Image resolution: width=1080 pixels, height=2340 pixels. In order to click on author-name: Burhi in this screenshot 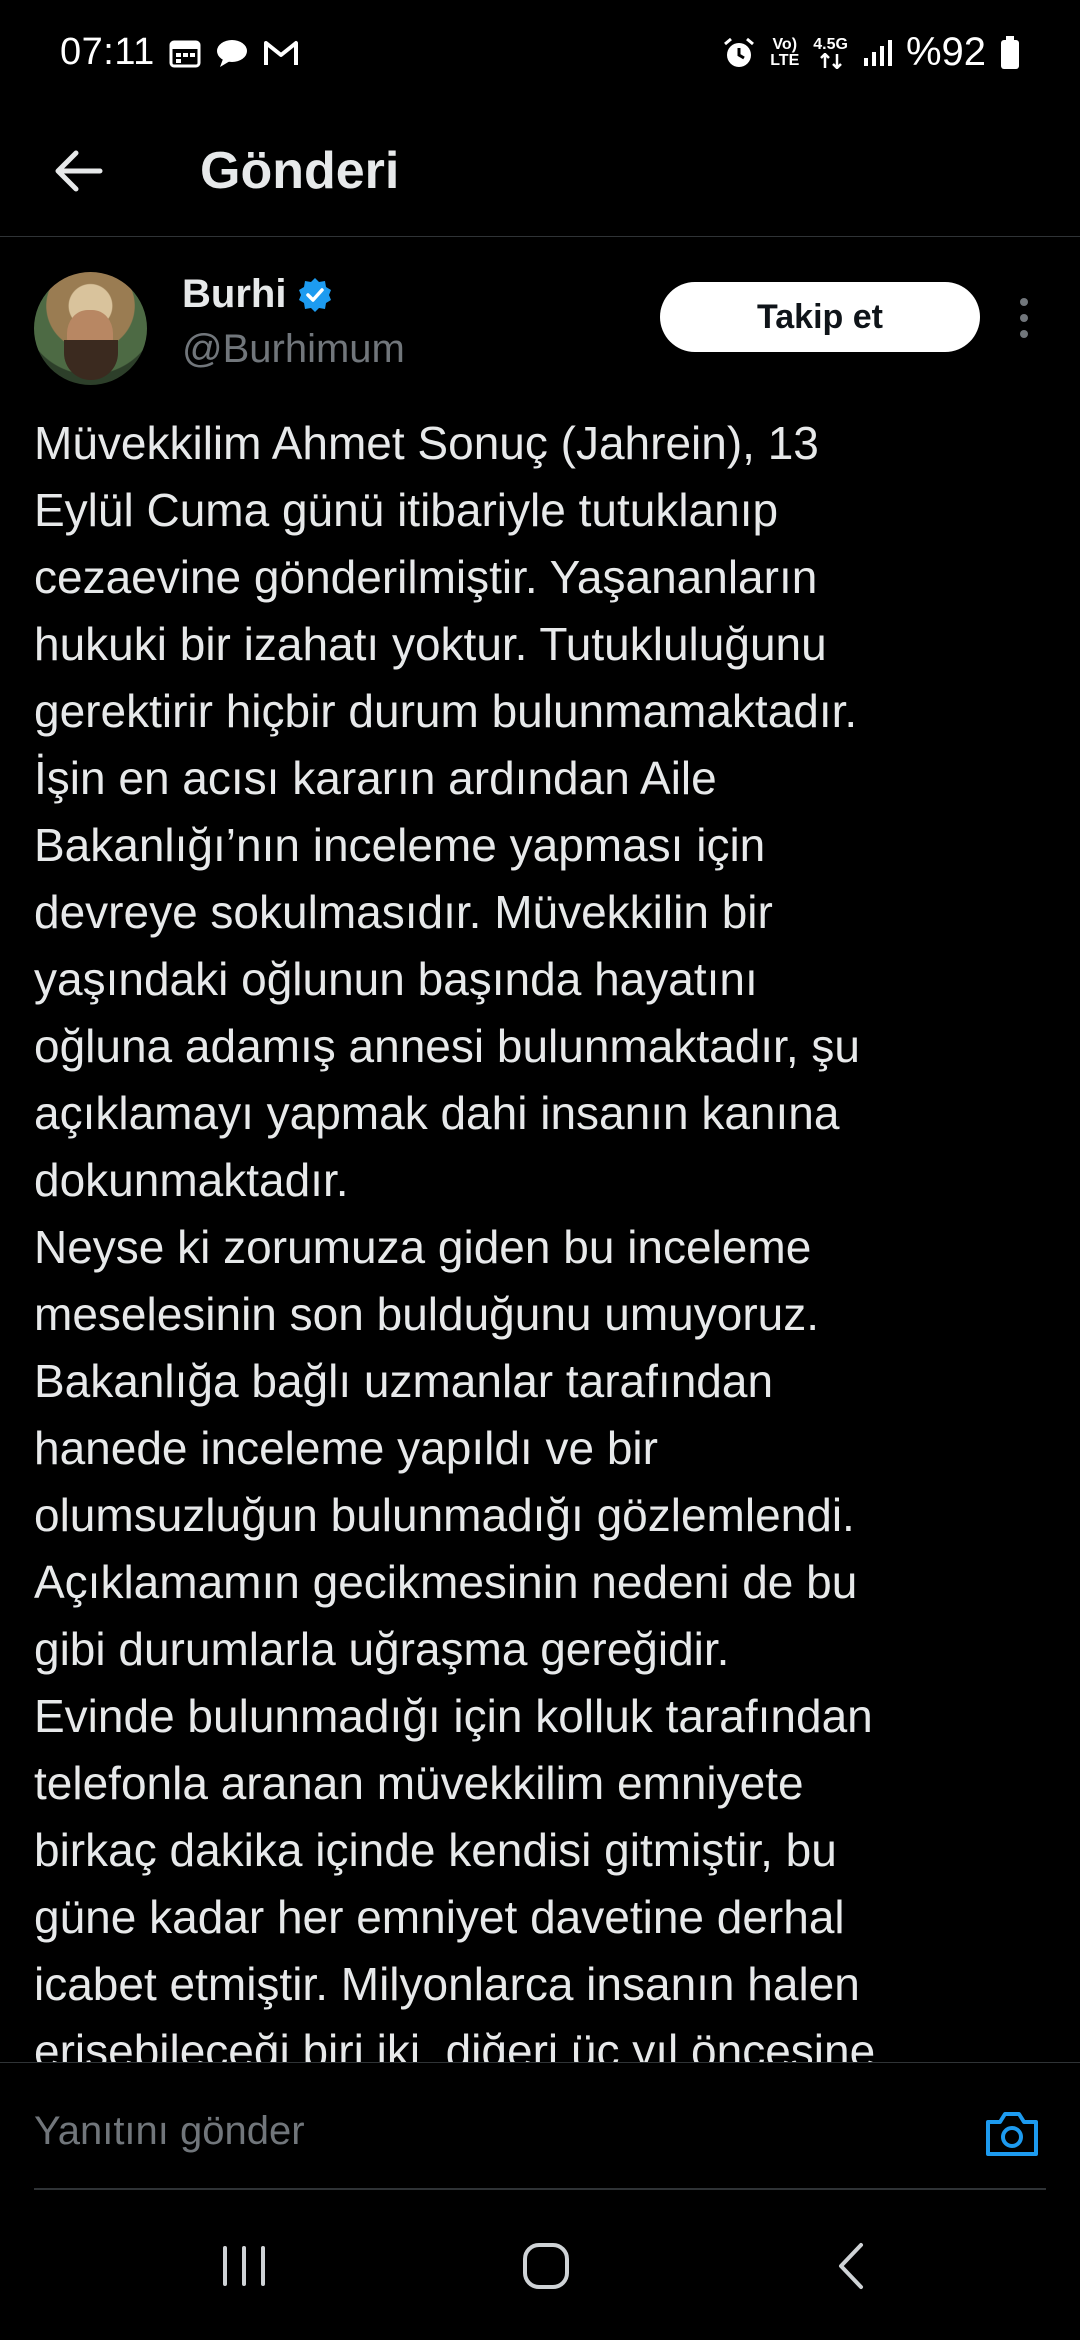, I will do `click(234, 294)`.